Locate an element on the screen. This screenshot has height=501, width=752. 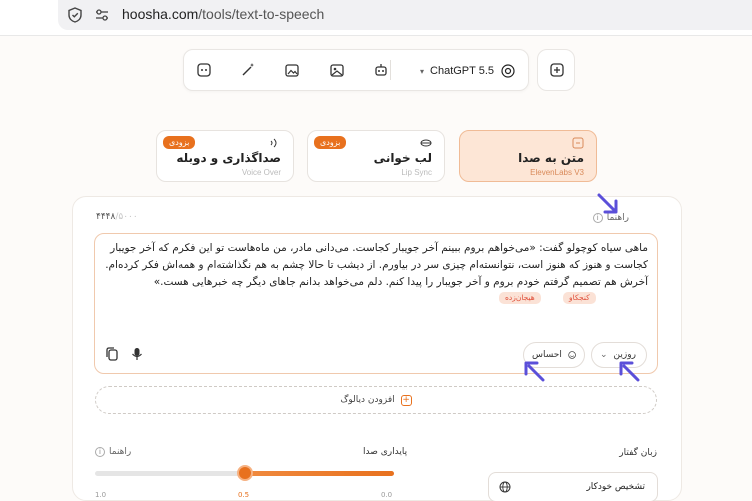
emotion-tag: هیجان‌زده is located at coordinates (520, 298).